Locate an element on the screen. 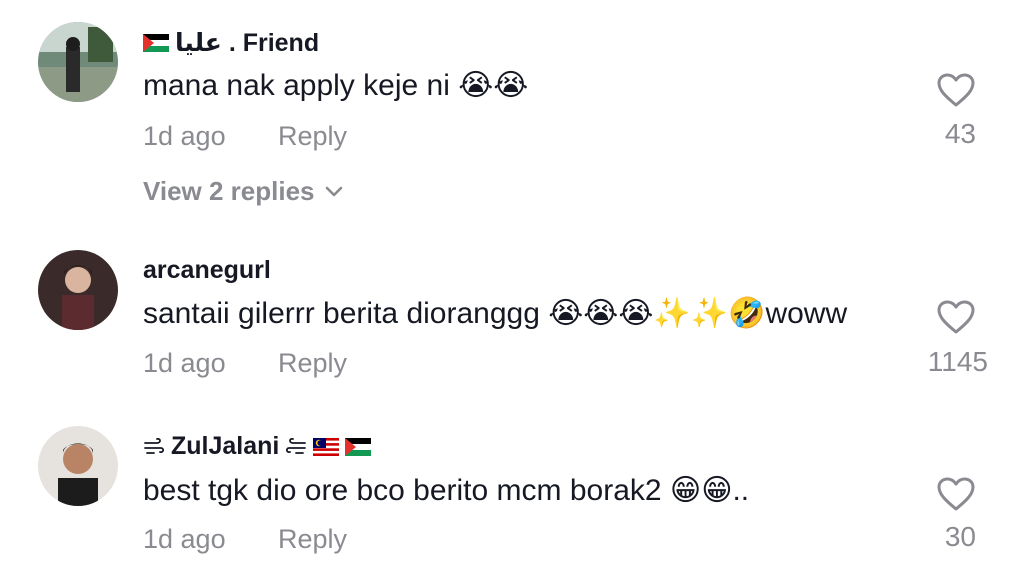 This screenshot has width=1024, height=570. comment-username: ZulJalani is located at coordinates (257, 446).